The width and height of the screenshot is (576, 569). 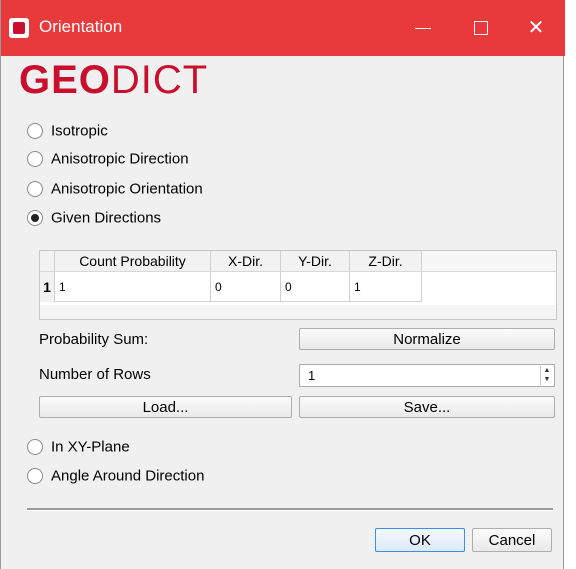 I want to click on app-icon, so click(x=19, y=28).